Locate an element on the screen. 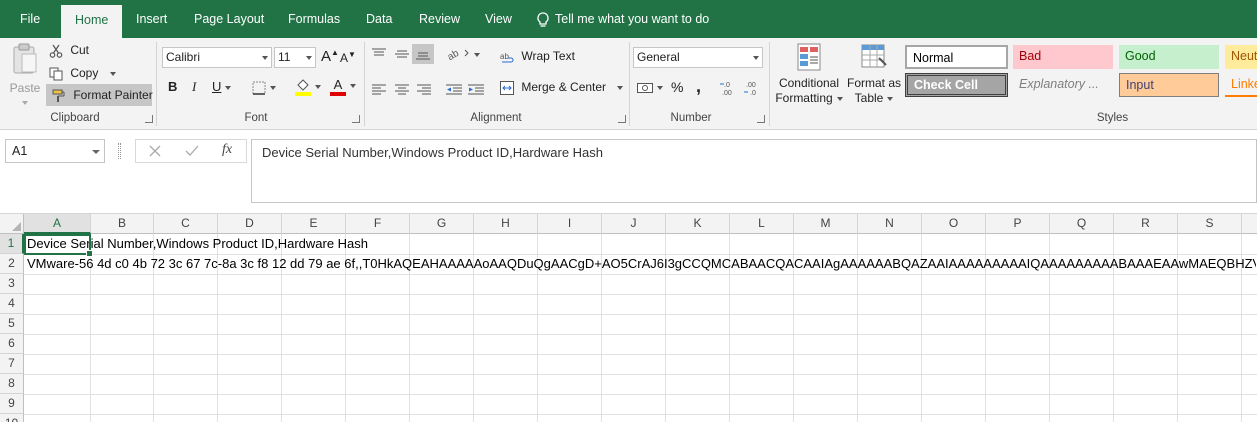 Image resolution: width=1257 pixels, height=422 pixels. alignment-launcher-icon is located at coordinates (622, 119).